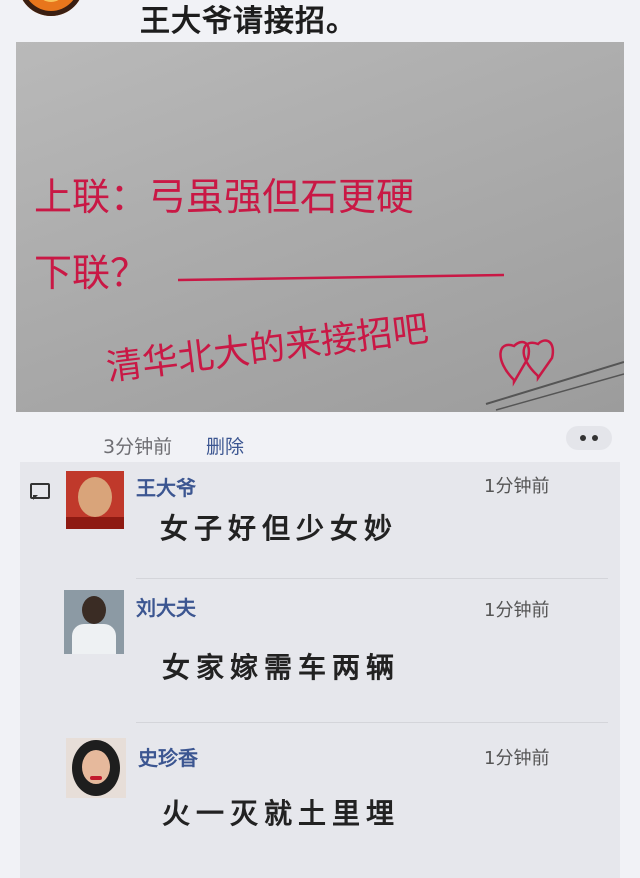 The width and height of the screenshot is (640, 878). Describe the element at coordinates (166, 486) in the screenshot. I see `commenter-name: 王大爷` at that location.